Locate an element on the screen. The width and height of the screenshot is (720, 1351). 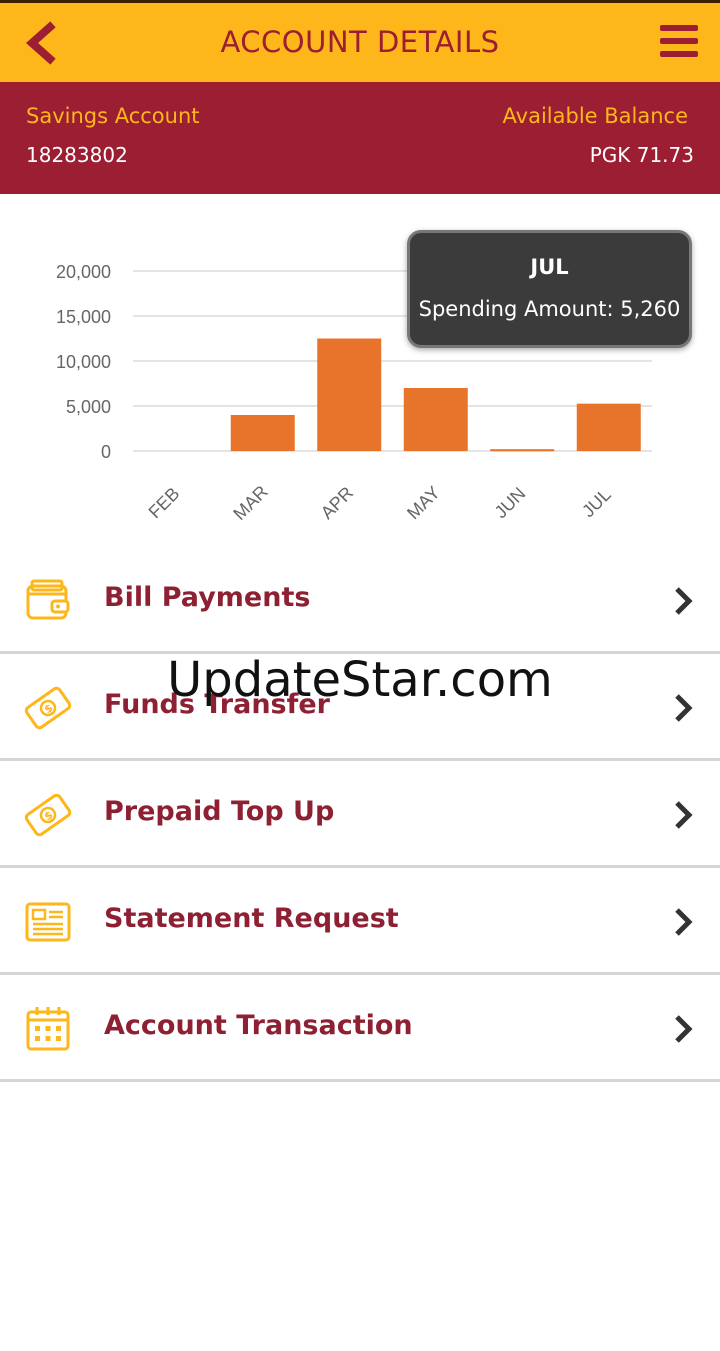
balance-value: PGK 71.73 is located at coordinates (641, 155).